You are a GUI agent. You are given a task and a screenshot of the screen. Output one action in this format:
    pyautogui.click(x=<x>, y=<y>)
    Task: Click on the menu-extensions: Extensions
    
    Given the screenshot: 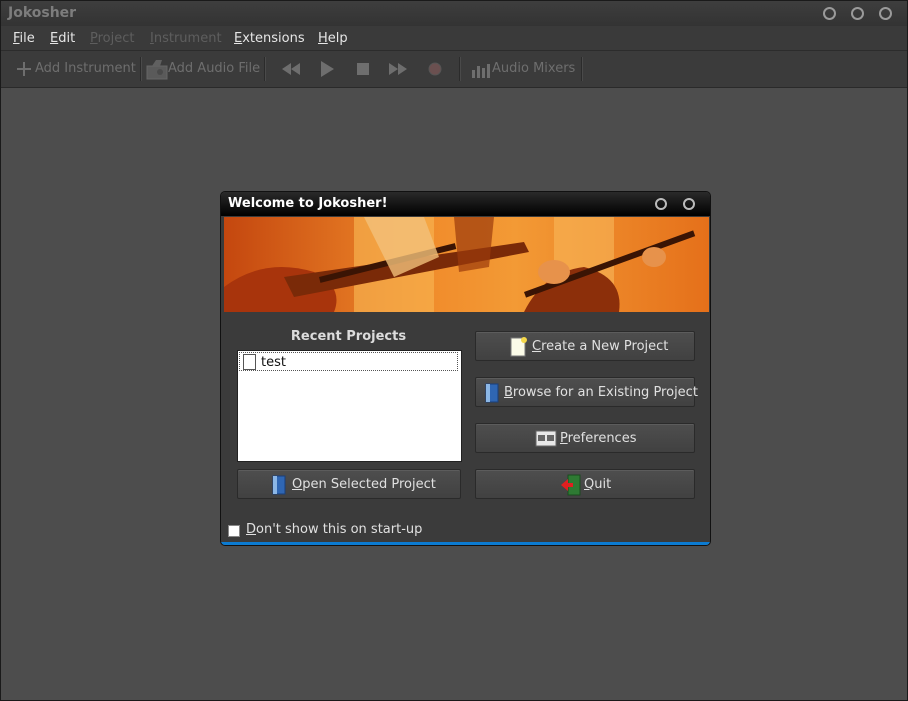 What is the action you would take?
    pyautogui.click(x=269, y=38)
    